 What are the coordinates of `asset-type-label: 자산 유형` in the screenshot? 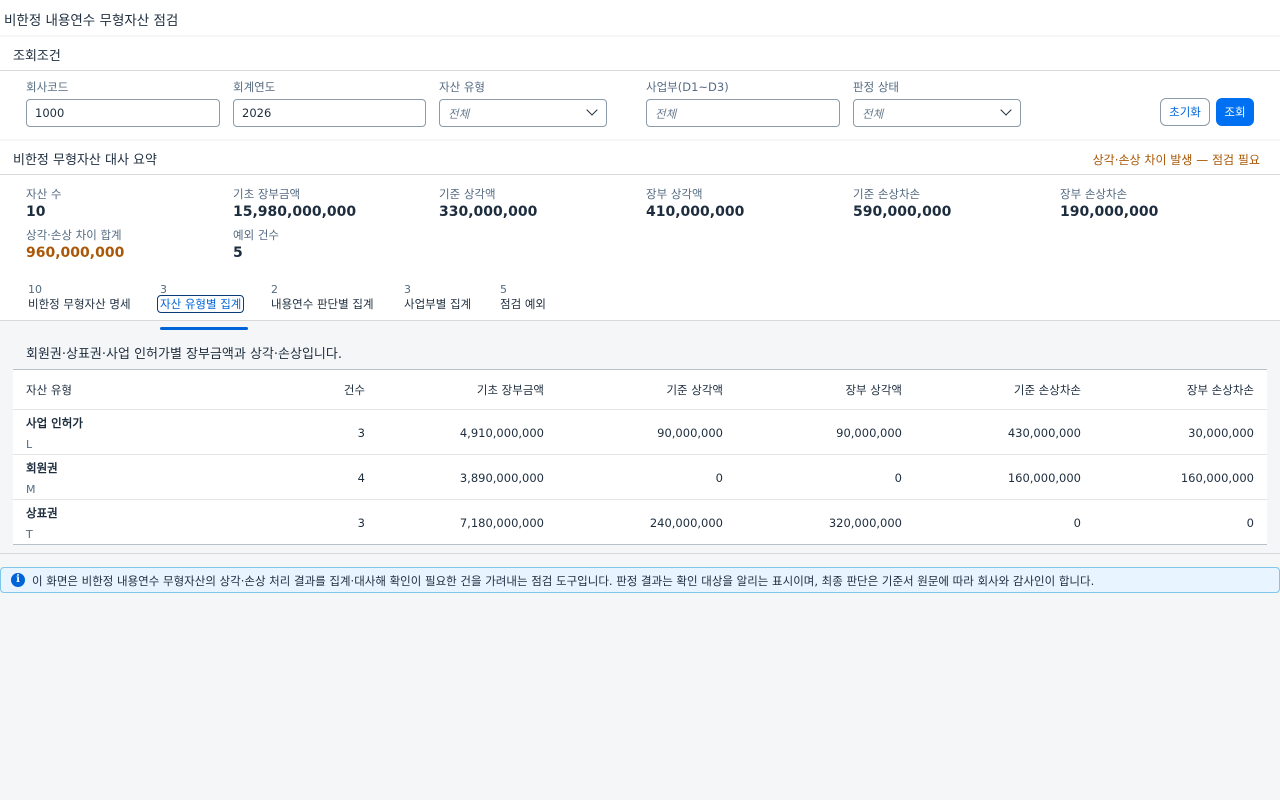 It's located at (462, 87).